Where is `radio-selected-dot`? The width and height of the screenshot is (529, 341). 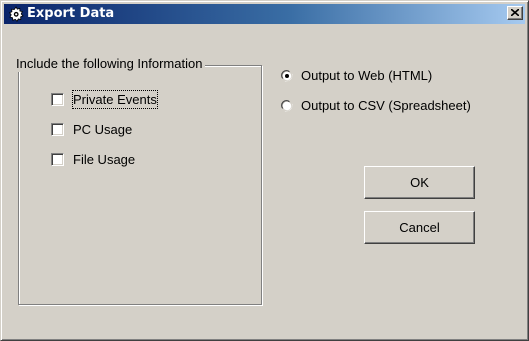 radio-selected-dot is located at coordinates (287, 76).